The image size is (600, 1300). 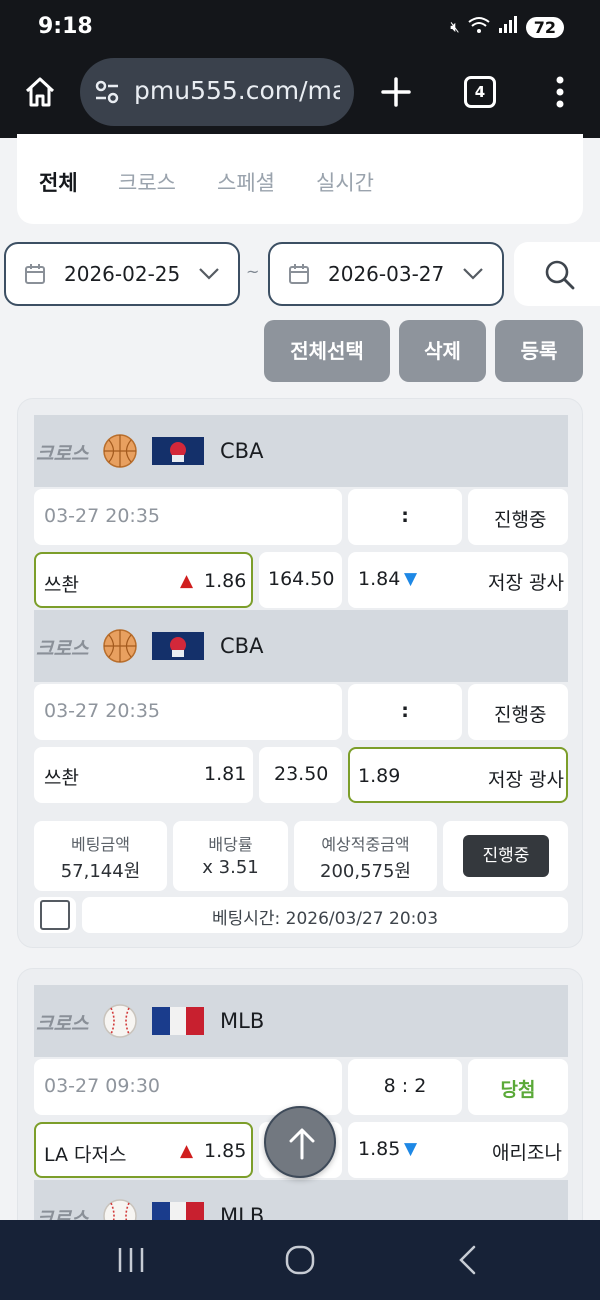 I want to click on end-date-value: 2026-03-27, so click(x=386, y=274).